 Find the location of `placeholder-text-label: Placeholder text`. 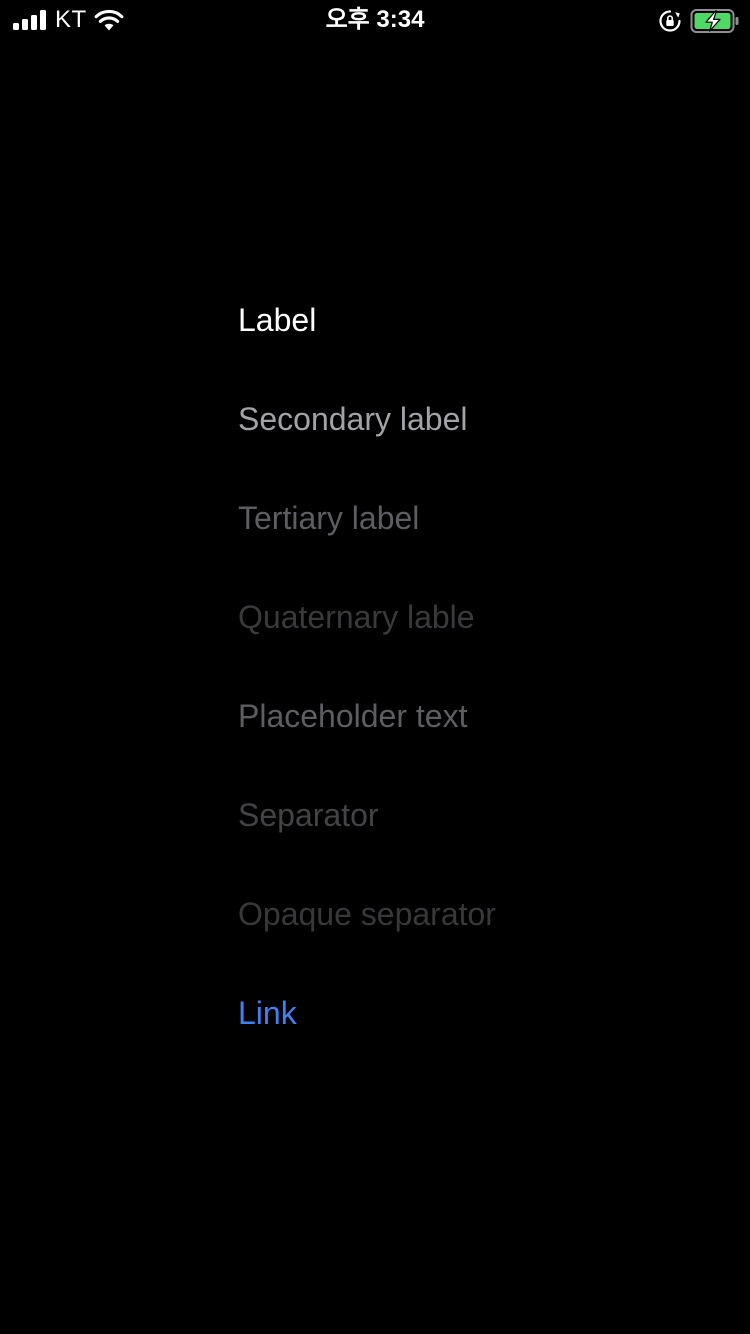

placeholder-text-label: Placeholder text is located at coordinates (353, 716).